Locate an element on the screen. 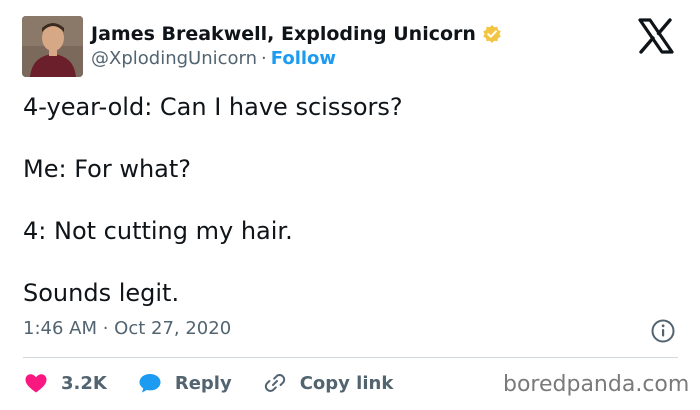 The width and height of the screenshot is (700, 410). reply-bubble-icon is located at coordinates (150, 383).